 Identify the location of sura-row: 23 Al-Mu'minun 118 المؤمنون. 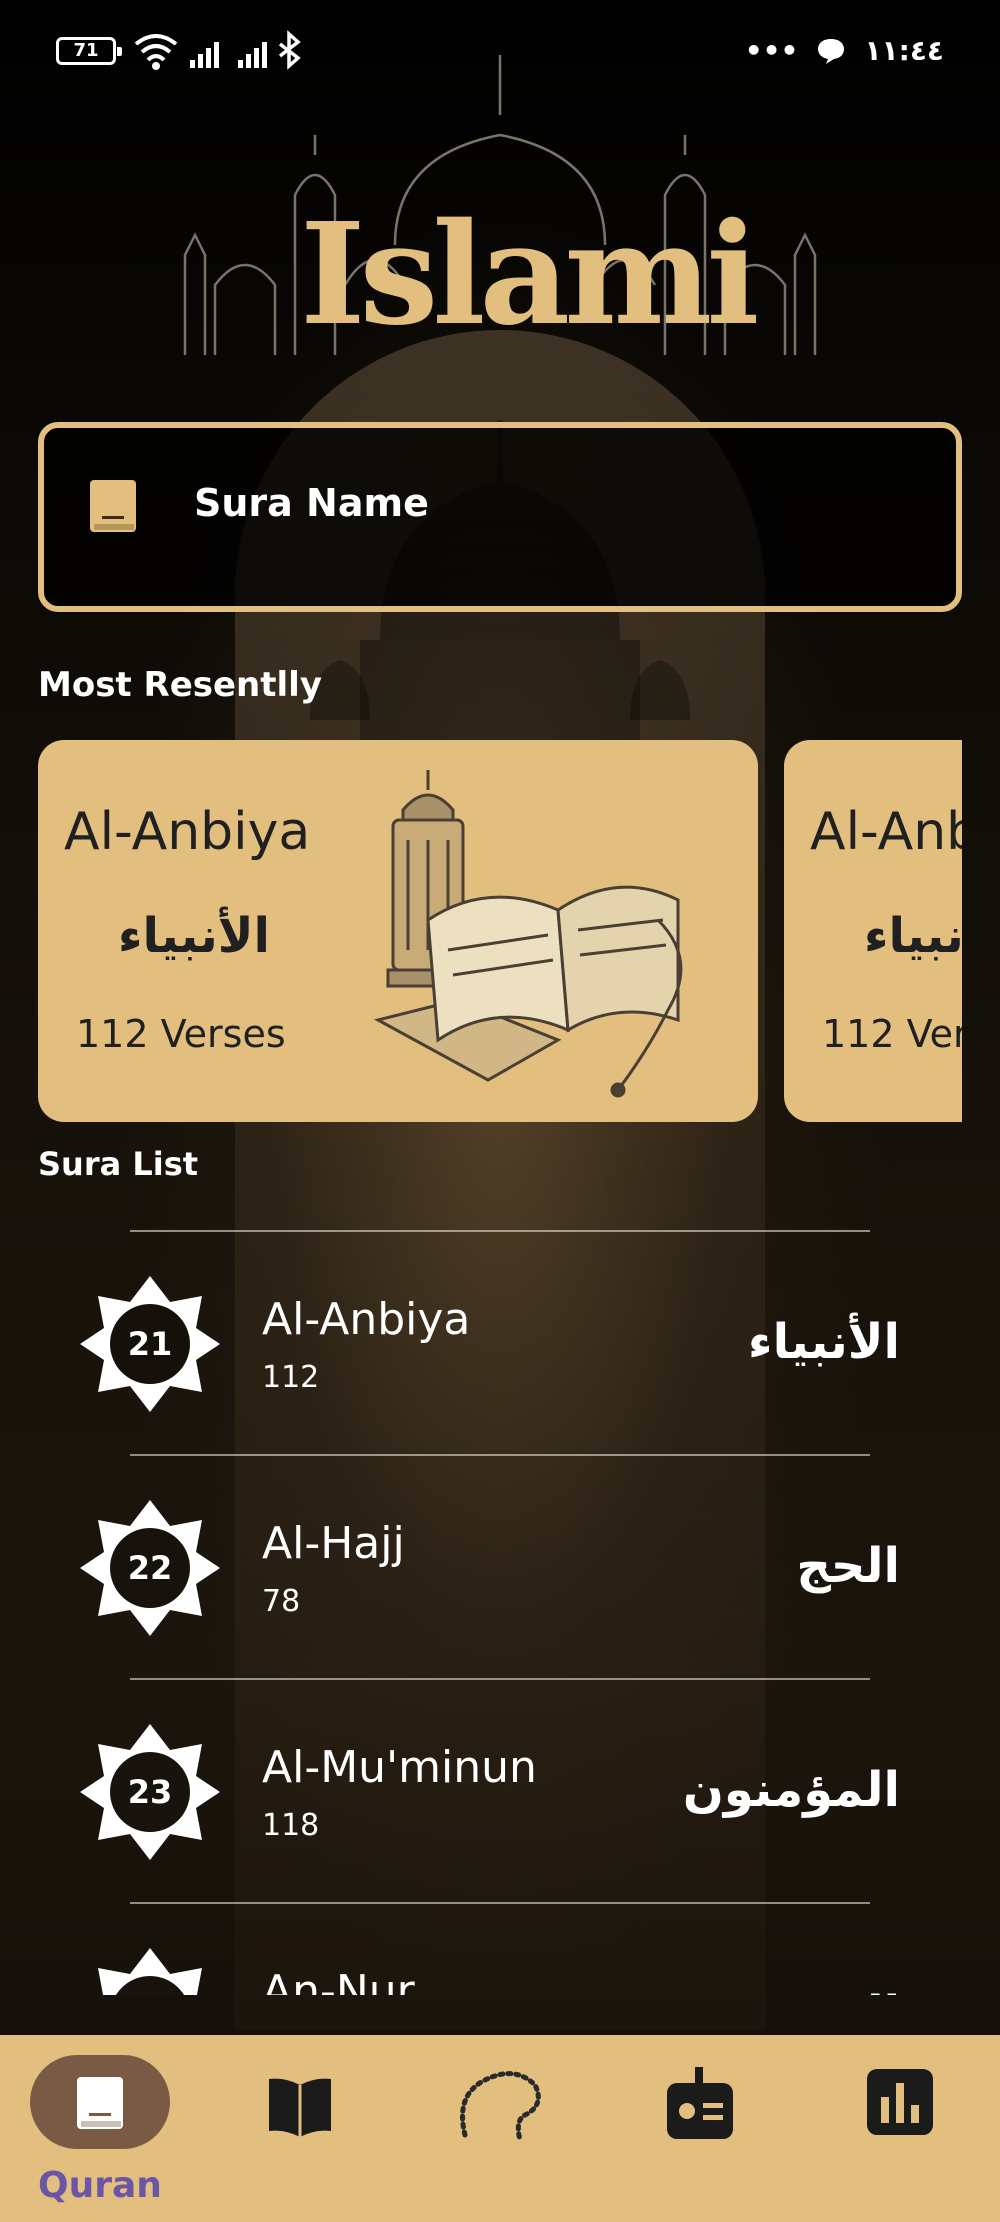
(500, 1791).